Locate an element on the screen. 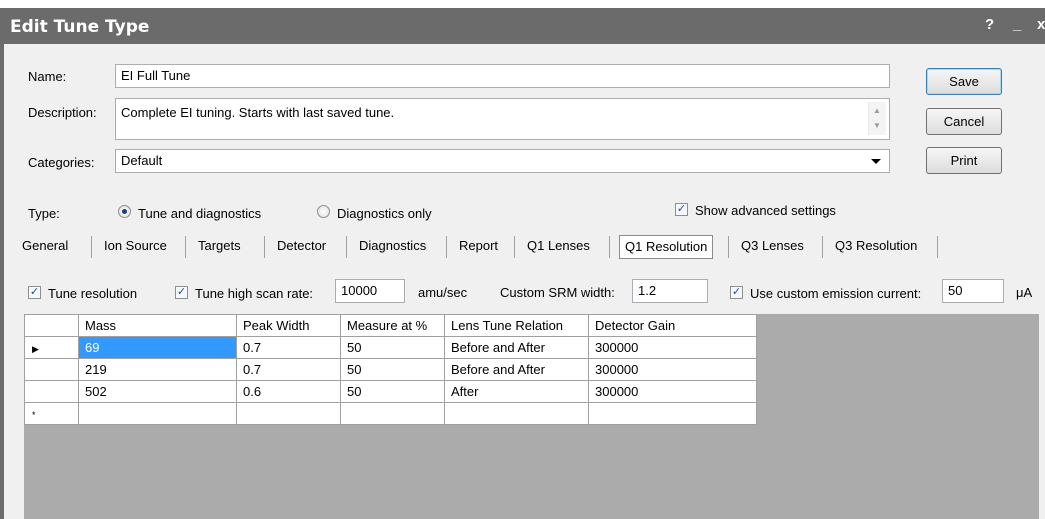 The height and width of the screenshot is (519, 1045). tune-high-scan-unit: amu/sec is located at coordinates (443, 292).